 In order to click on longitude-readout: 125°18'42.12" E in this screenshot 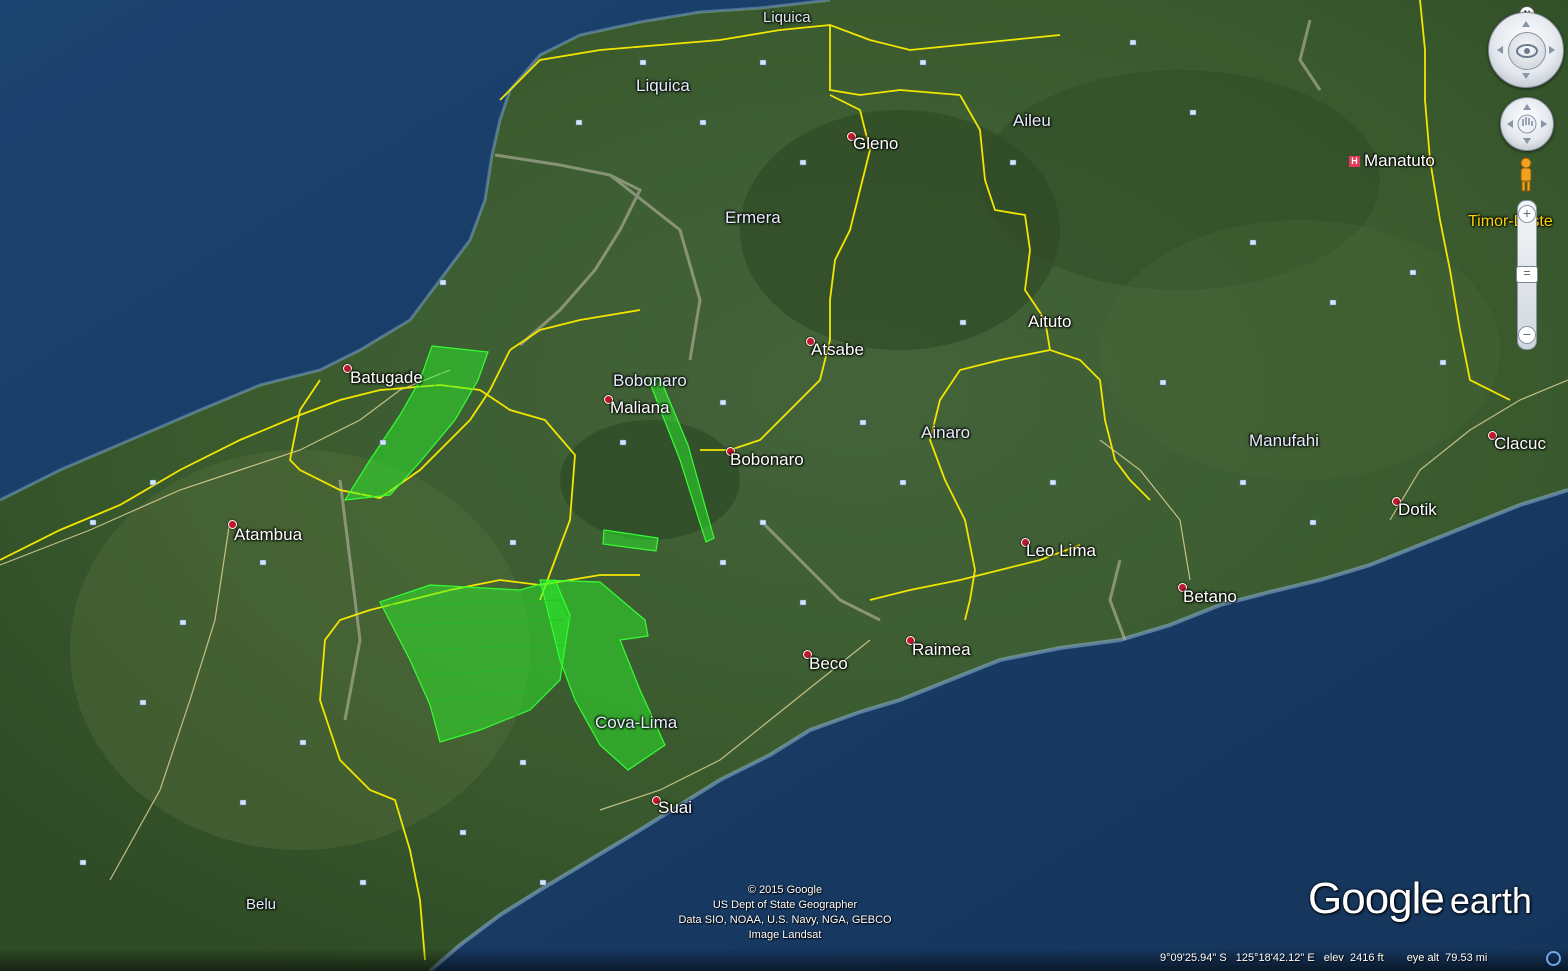, I will do `click(1275, 958)`.